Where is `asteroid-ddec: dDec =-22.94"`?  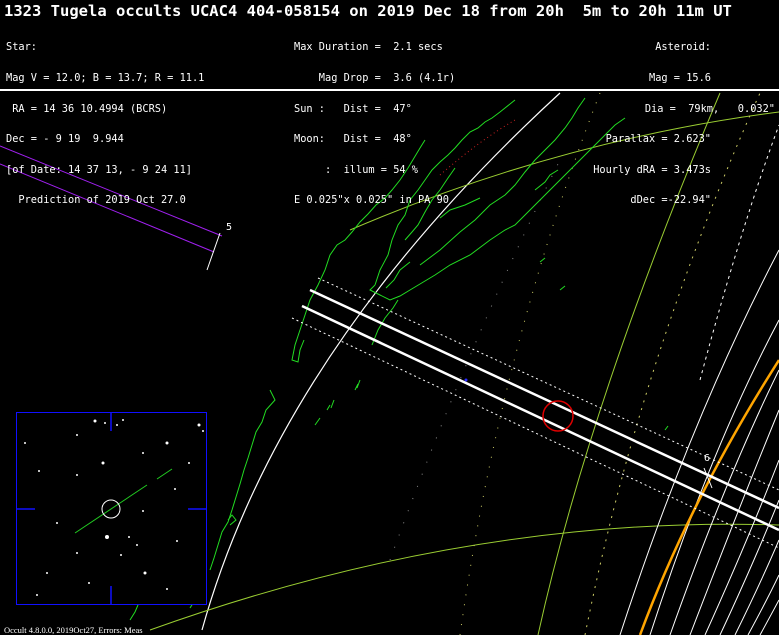 asteroid-ddec: dDec =-22.94" is located at coordinates (670, 200).